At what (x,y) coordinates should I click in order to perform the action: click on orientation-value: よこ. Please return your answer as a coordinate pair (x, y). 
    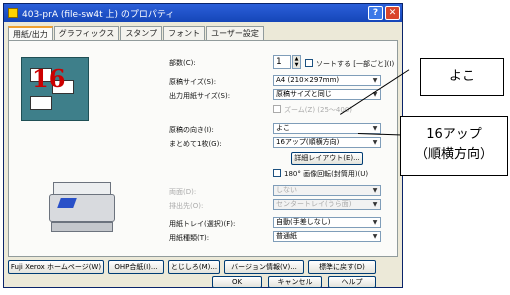
    Looking at the image, I should click on (283, 128).